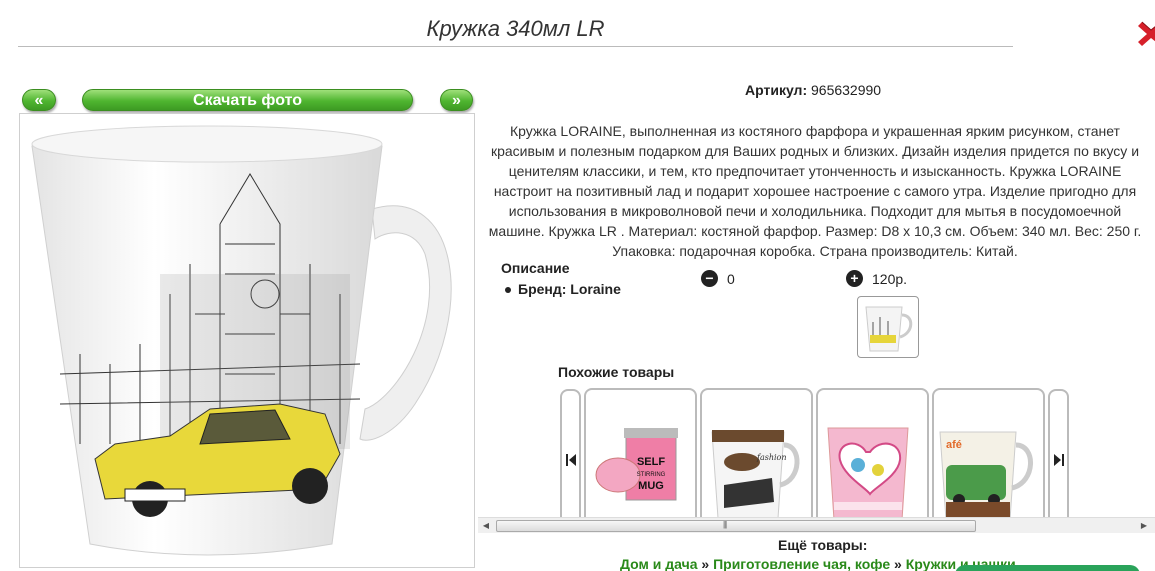 The width and height of the screenshot is (1155, 571). I want to click on brand-item: Бренд: Loraine, so click(563, 289).